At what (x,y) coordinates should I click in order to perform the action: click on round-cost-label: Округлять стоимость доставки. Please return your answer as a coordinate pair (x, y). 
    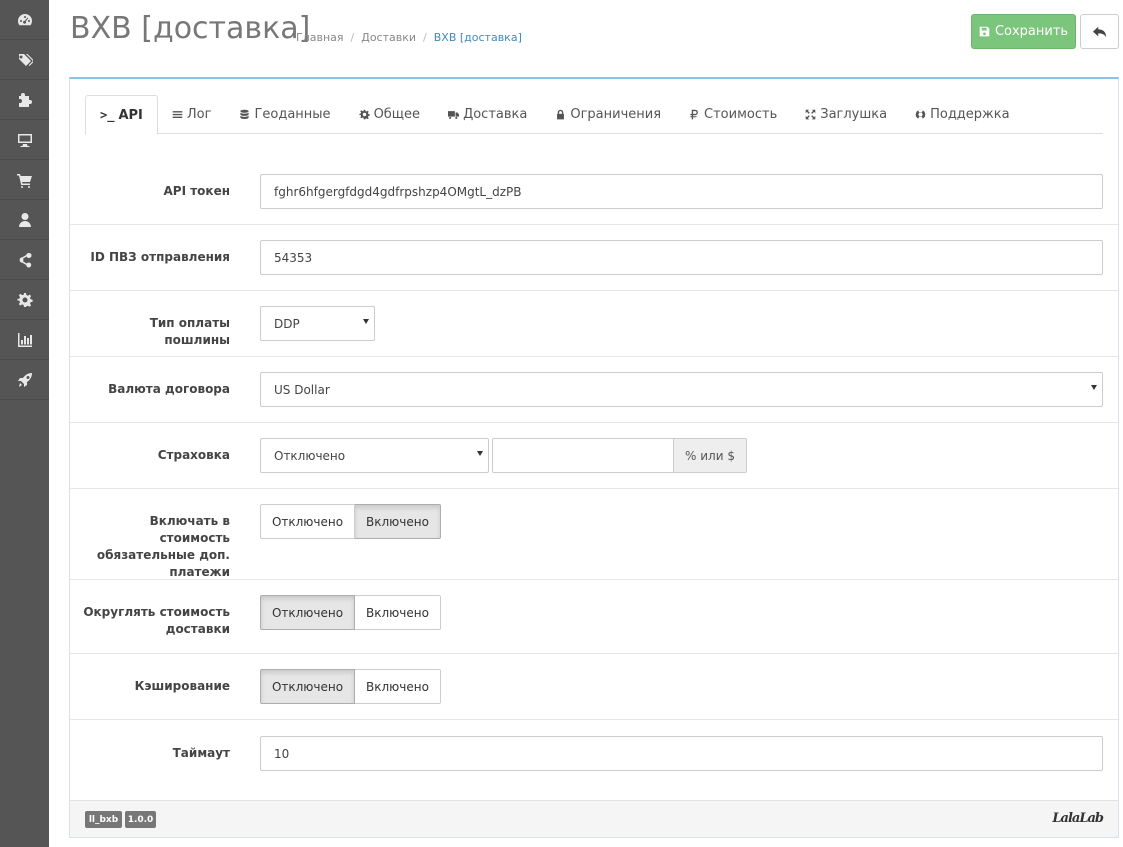
    Looking at the image, I should click on (156, 620).